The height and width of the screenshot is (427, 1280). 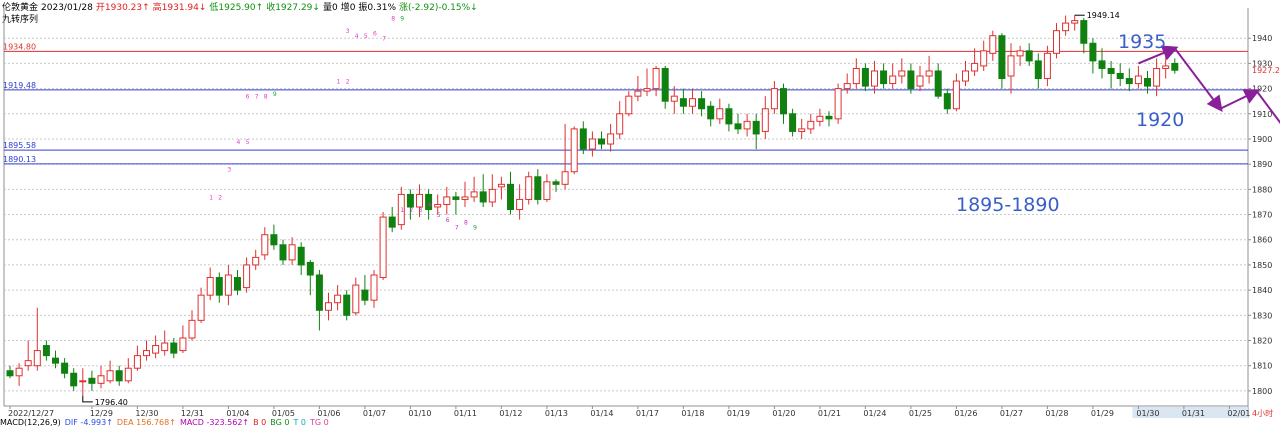 I want to click on date-tick-label: 02/01, so click(x=1238, y=413).